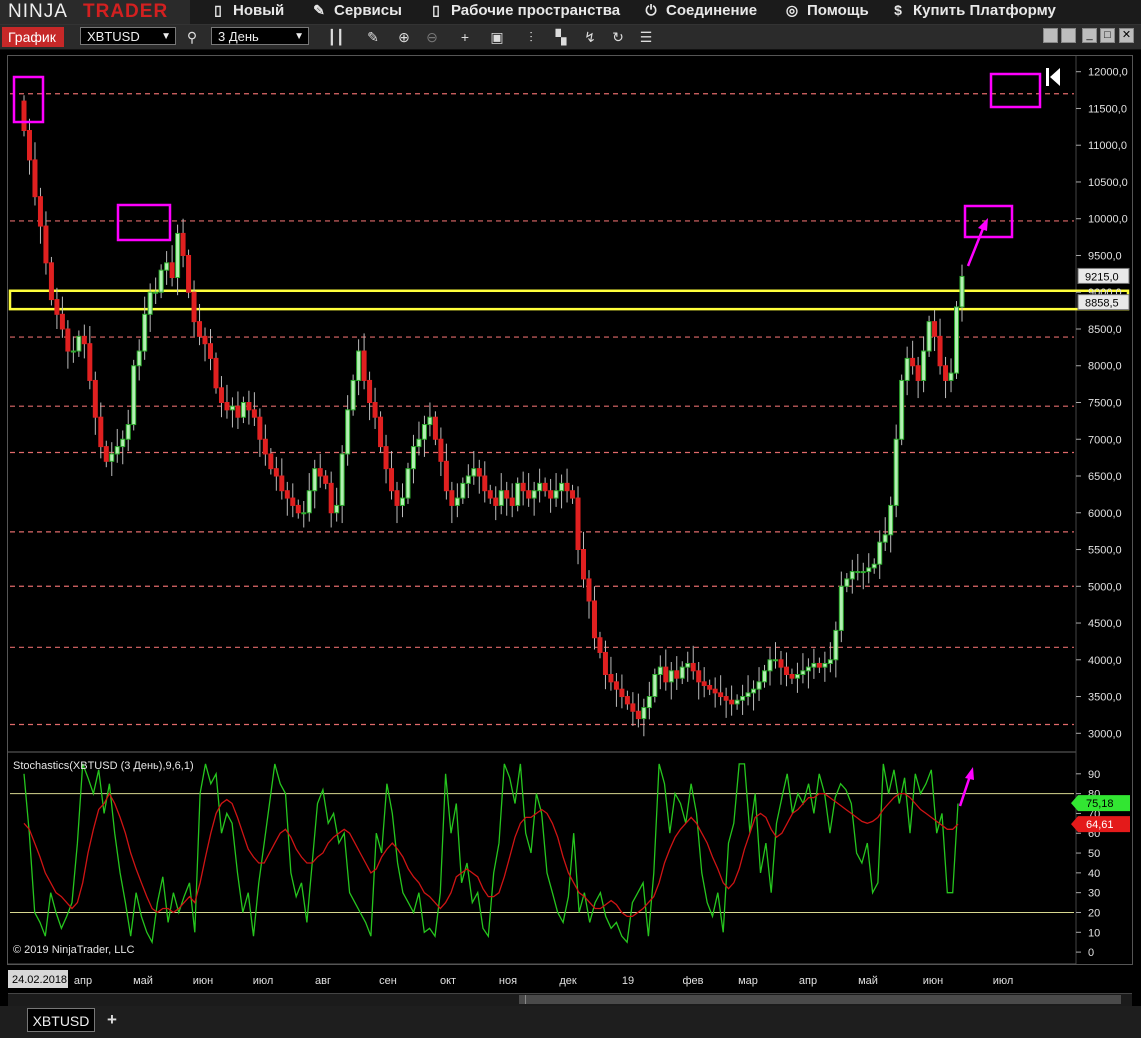 The width and height of the screenshot is (1141, 1038). What do you see at coordinates (112, 1020) in the screenshot?
I see `add-tab-button: +` at bounding box center [112, 1020].